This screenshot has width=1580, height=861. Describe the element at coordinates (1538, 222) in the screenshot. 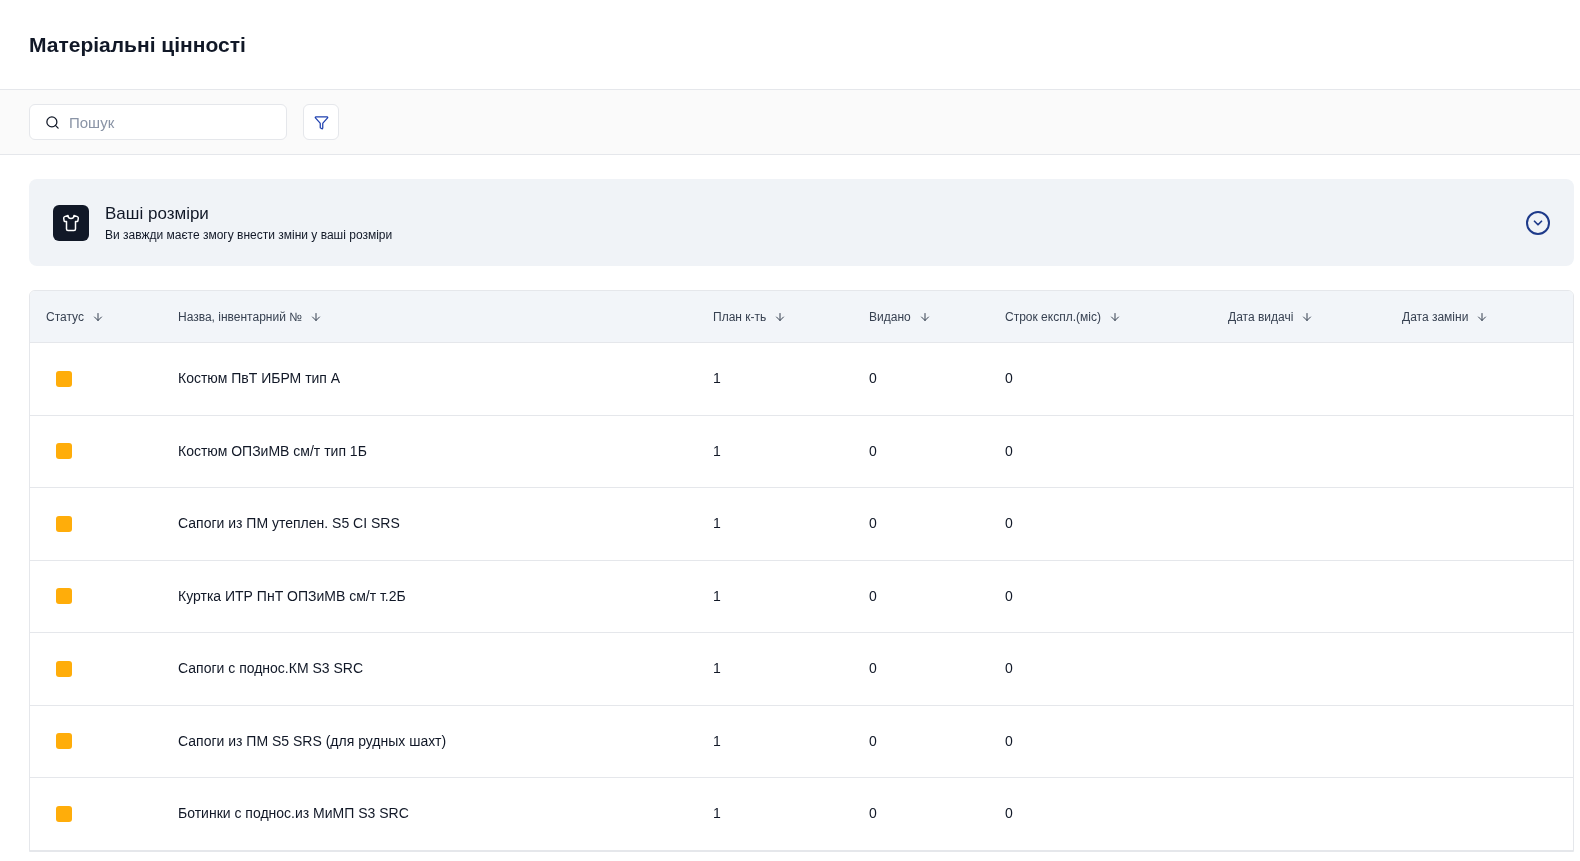

I see `expand-button` at that location.